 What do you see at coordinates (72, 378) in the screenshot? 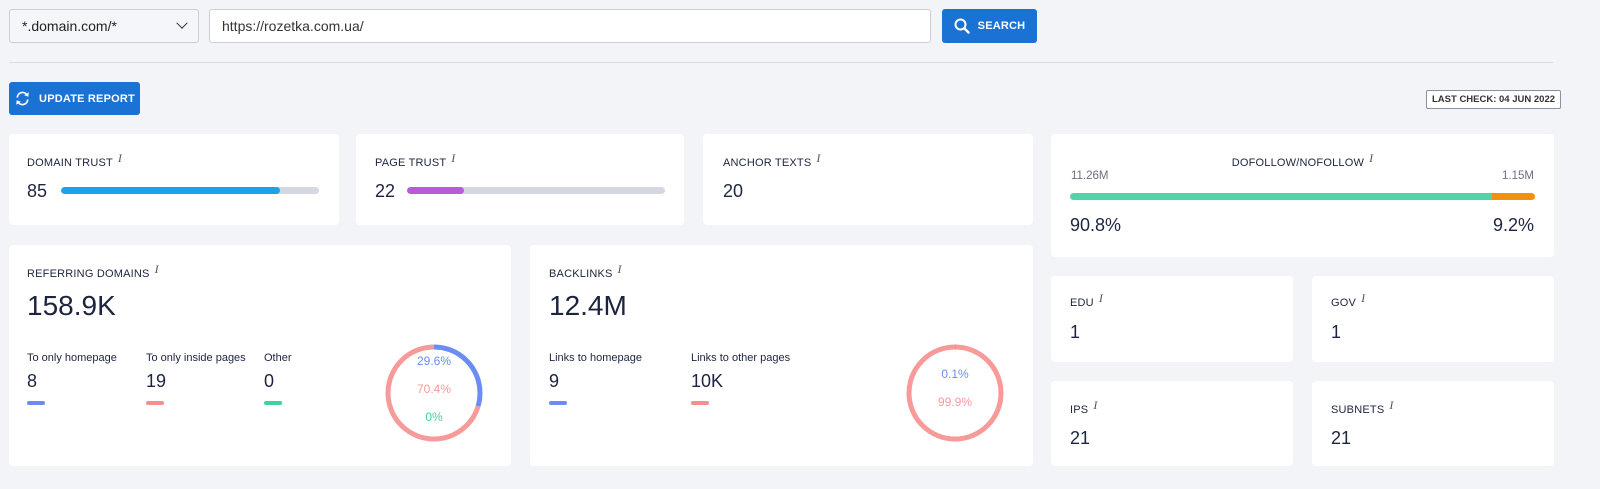
I see `stat-item: To only homepage 8` at bounding box center [72, 378].